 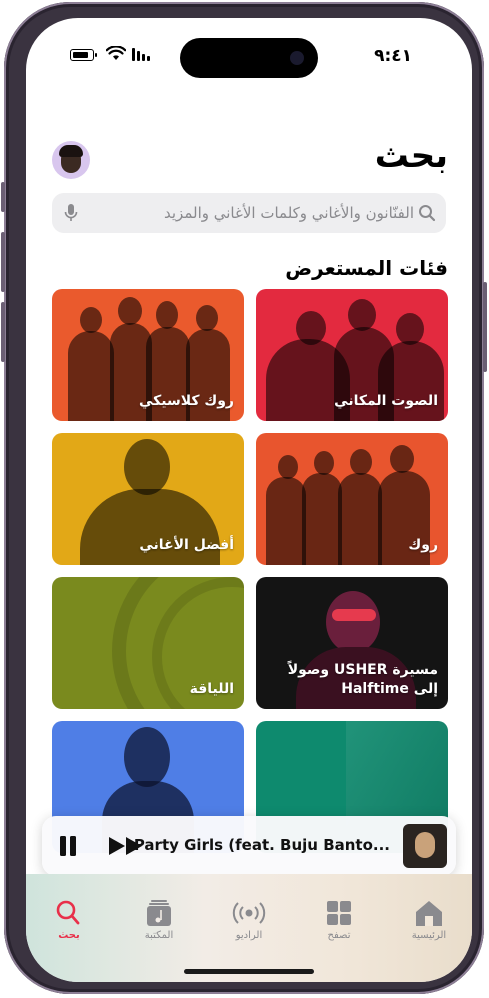 What do you see at coordinates (297, 58) in the screenshot?
I see `camera-icon` at bounding box center [297, 58].